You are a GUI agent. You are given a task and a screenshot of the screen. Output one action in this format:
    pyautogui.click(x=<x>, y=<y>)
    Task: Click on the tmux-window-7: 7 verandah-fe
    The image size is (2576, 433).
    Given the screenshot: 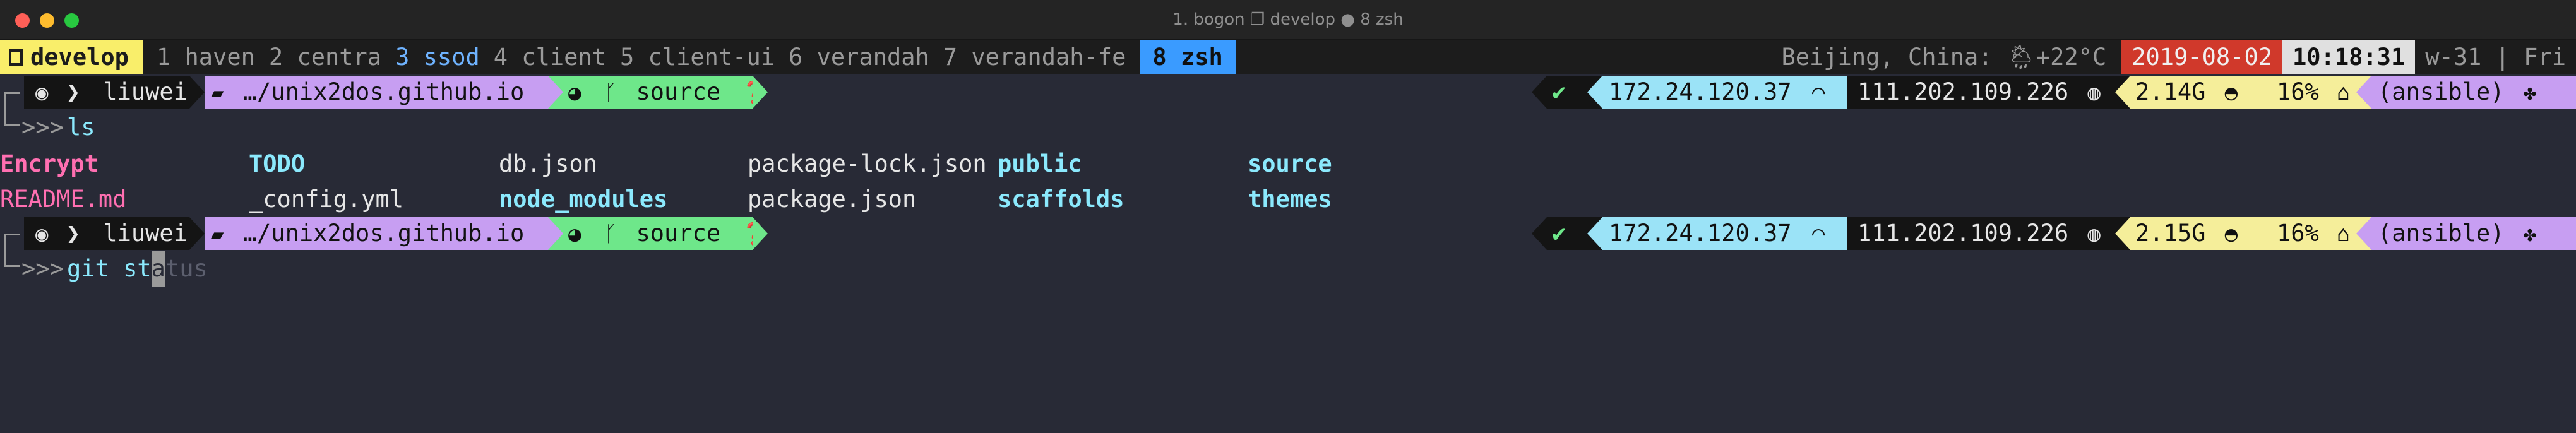 What is the action you would take?
    pyautogui.click(x=1027, y=57)
    